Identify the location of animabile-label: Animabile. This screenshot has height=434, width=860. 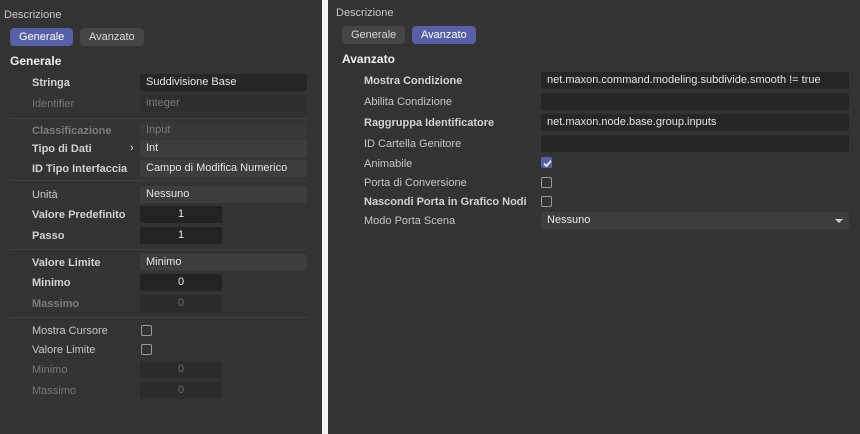
(388, 164).